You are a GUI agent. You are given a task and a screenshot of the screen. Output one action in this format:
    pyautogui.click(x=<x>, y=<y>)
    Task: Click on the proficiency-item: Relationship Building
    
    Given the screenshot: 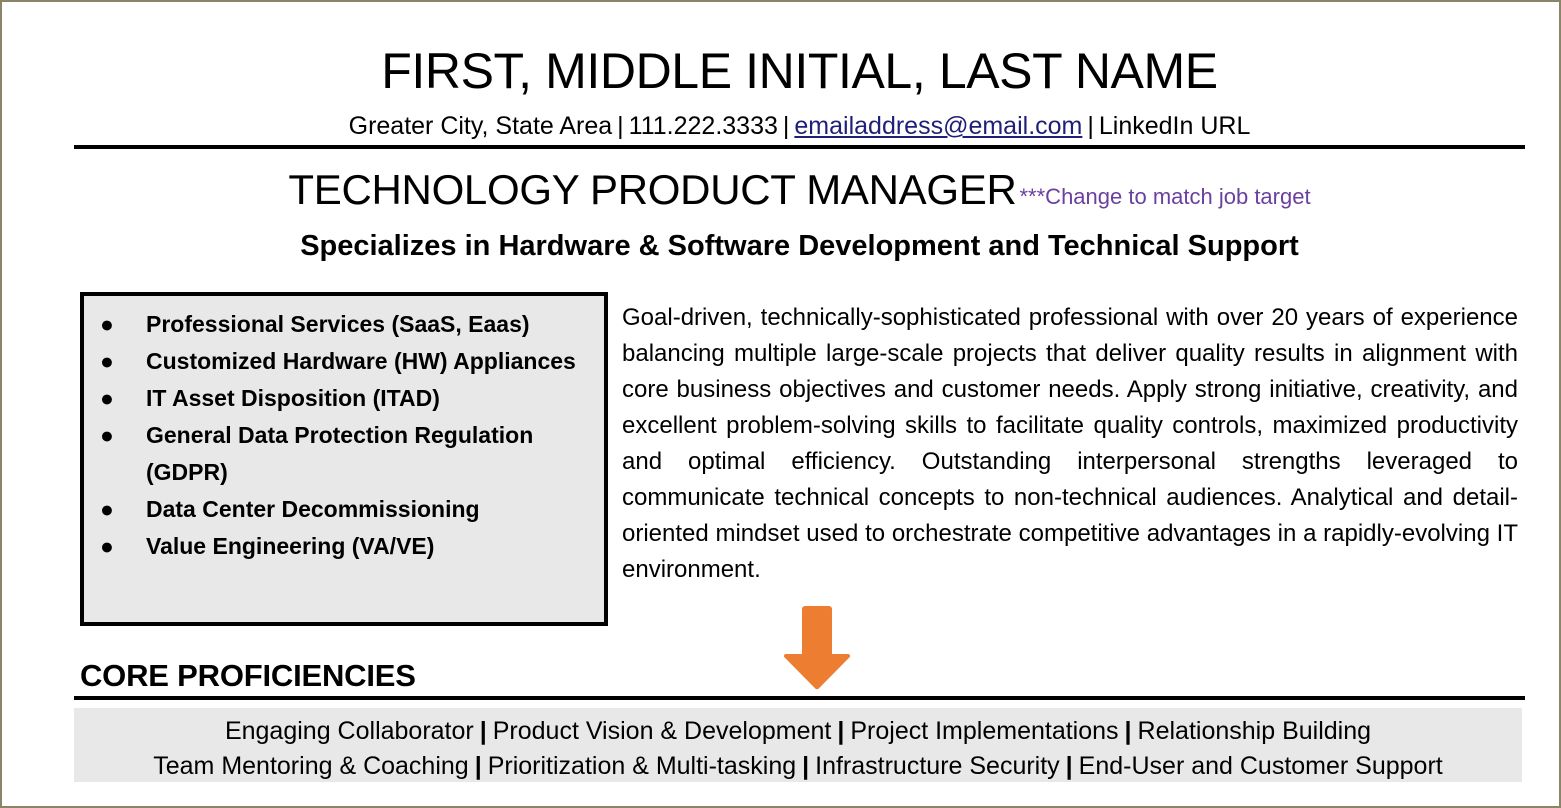 What is the action you would take?
    pyautogui.click(x=1254, y=731)
    